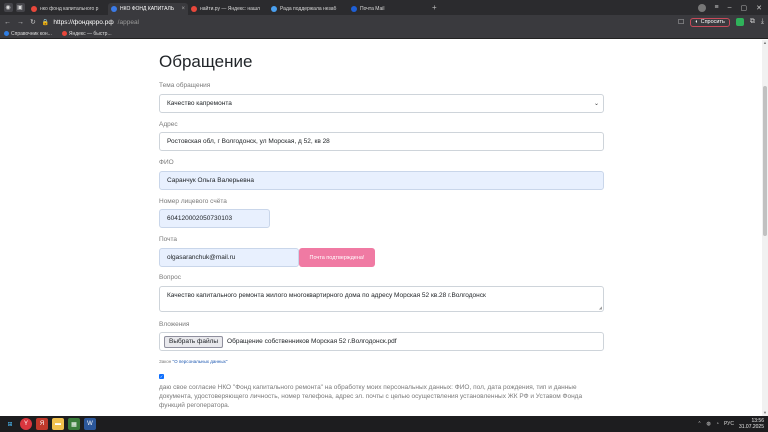 The image size is (768, 432). What do you see at coordinates (201, 257) in the screenshot?
I see `email-value: olgasaranchuk@mail.ru` at bounding box center [201, 257].